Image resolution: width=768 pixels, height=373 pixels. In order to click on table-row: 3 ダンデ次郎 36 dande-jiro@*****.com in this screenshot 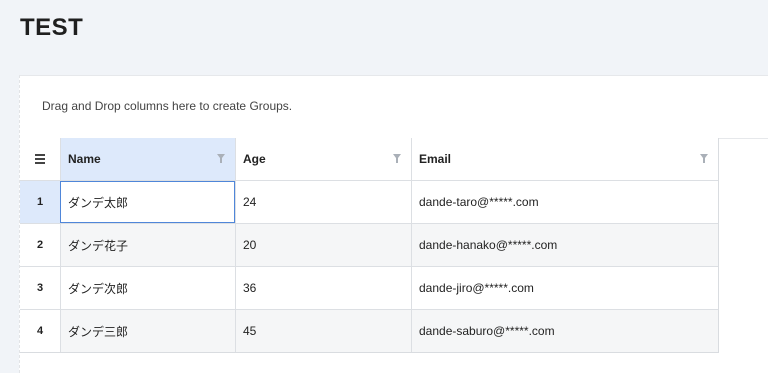, I will do `click(369, 287)`.